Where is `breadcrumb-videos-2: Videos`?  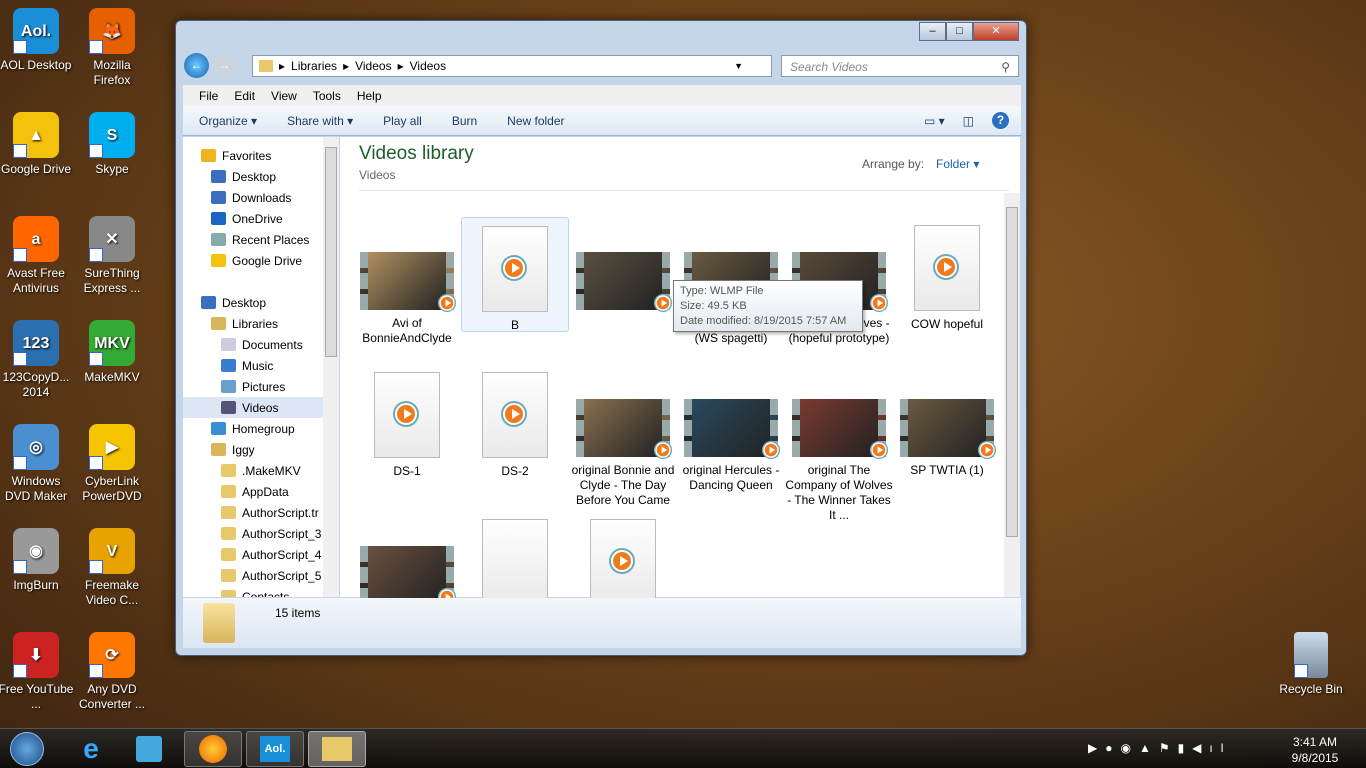 breadcrumb-videos-2: Videos is located at coordinates (428, 66).